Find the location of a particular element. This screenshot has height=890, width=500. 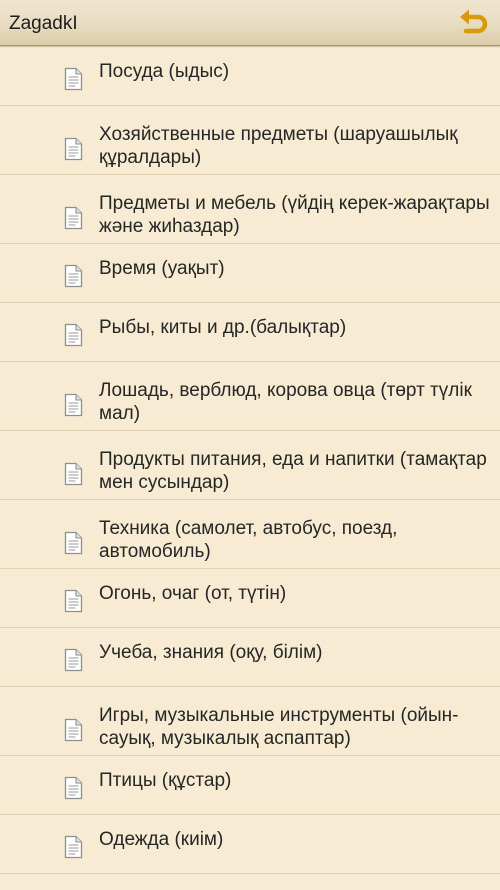

list-item: Учеба, знания (оқу, білім) is located at coordinates (250, 657).